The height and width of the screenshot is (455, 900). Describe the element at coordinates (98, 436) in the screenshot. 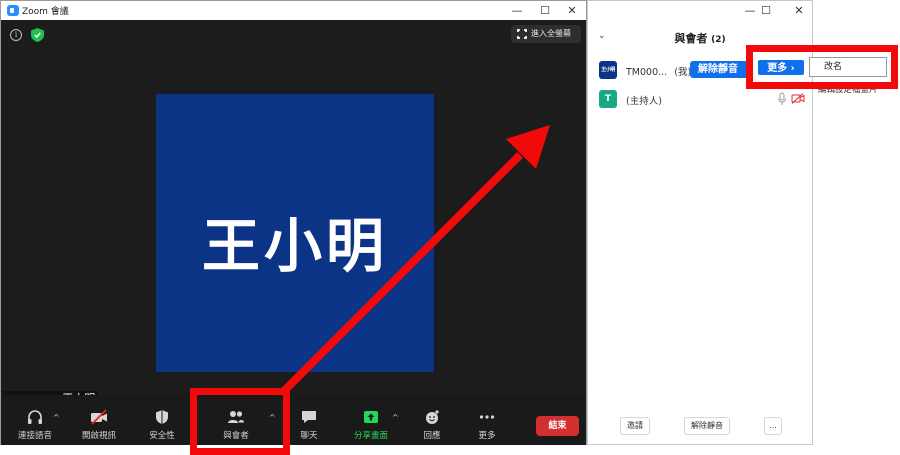

I see `start-video-label: 開啟視訊` at that location.